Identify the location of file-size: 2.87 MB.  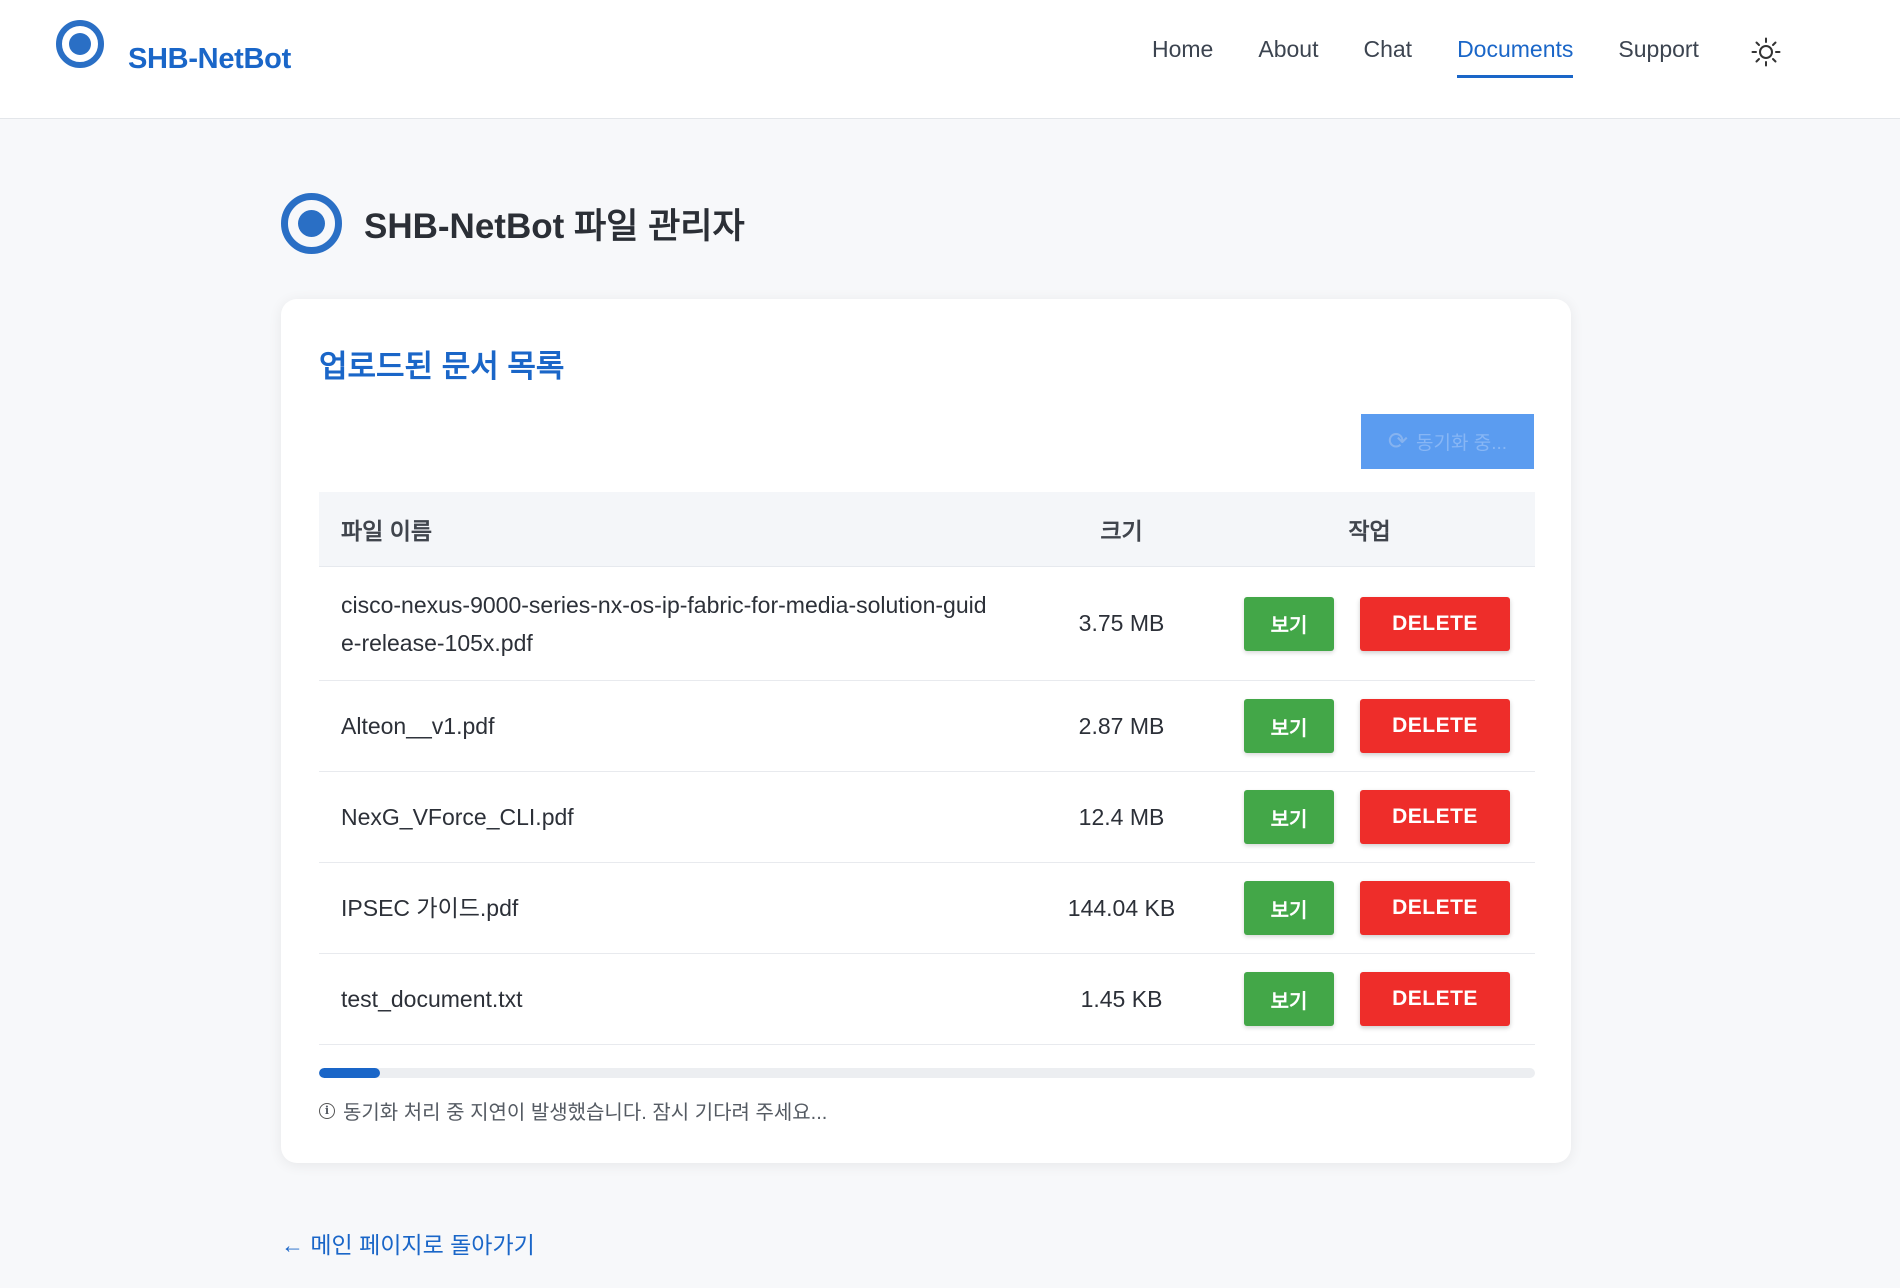
(1121, 725).